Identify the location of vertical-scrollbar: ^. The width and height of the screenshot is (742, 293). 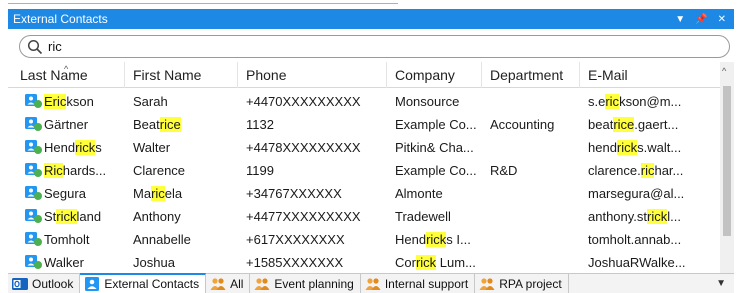
(727, 167).